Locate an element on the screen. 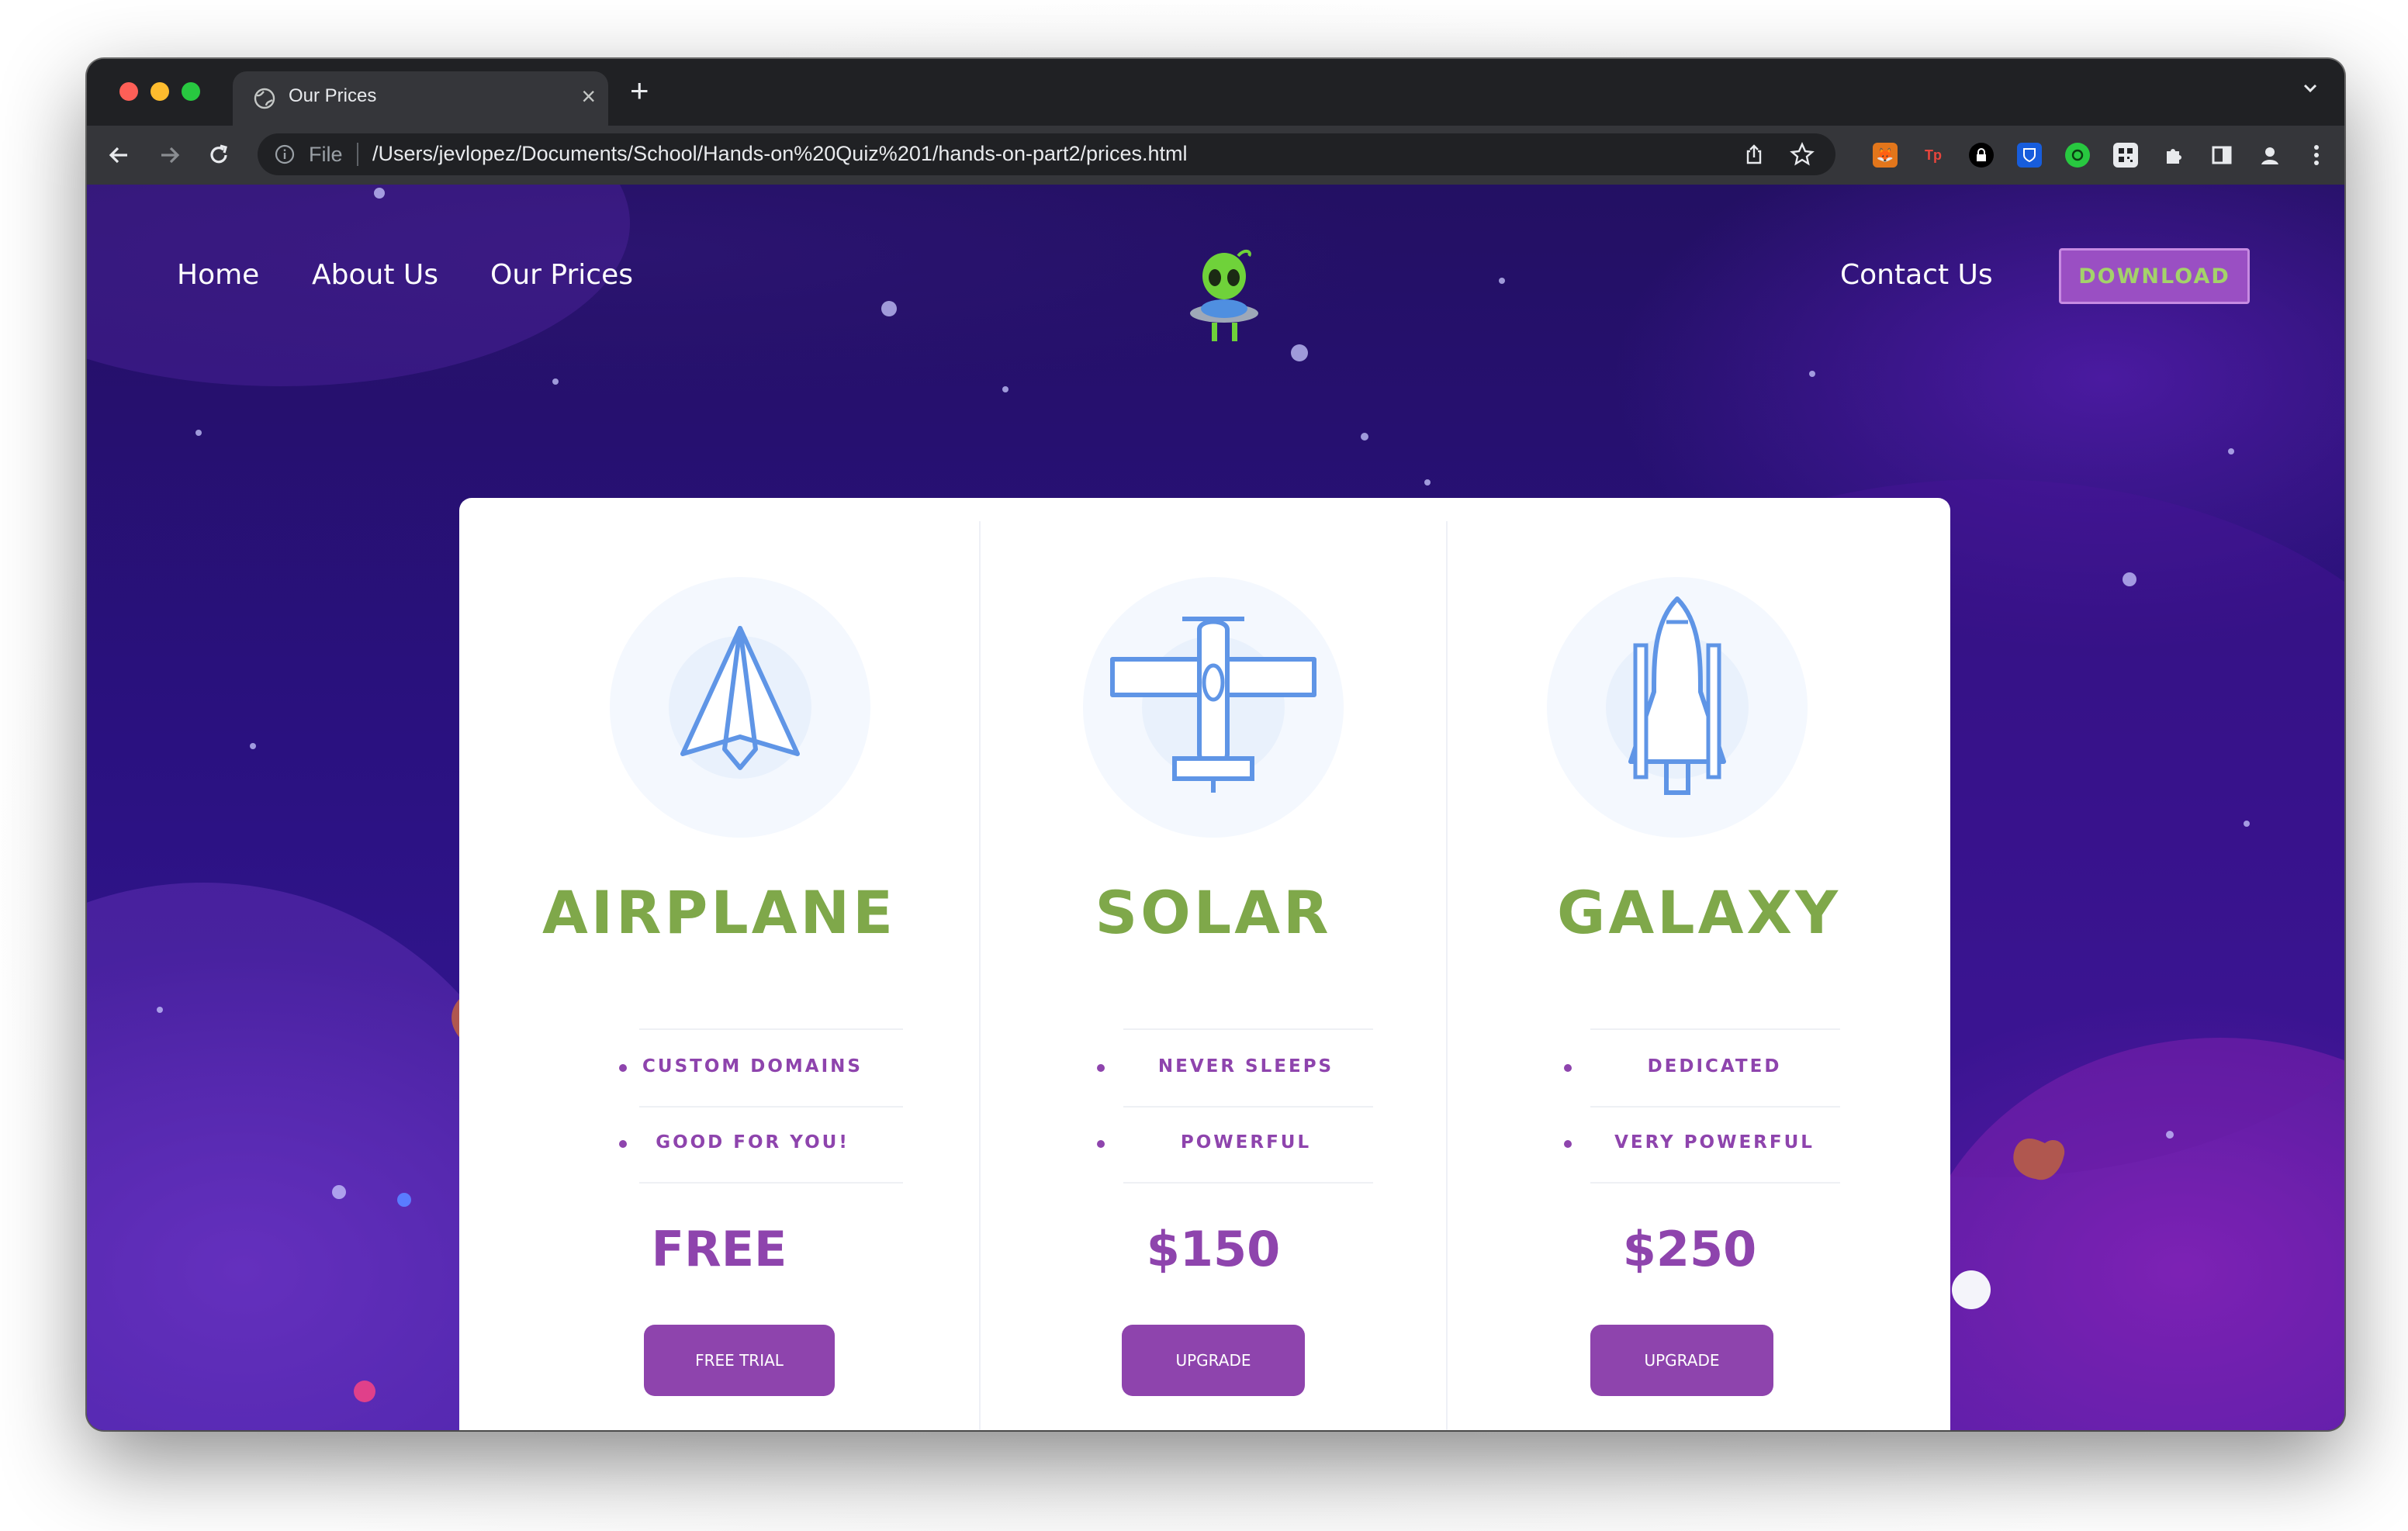 This screenshot has width=2408, height=1531. tab-strip: Our Prices × + is located at coordinates (1215, 92).